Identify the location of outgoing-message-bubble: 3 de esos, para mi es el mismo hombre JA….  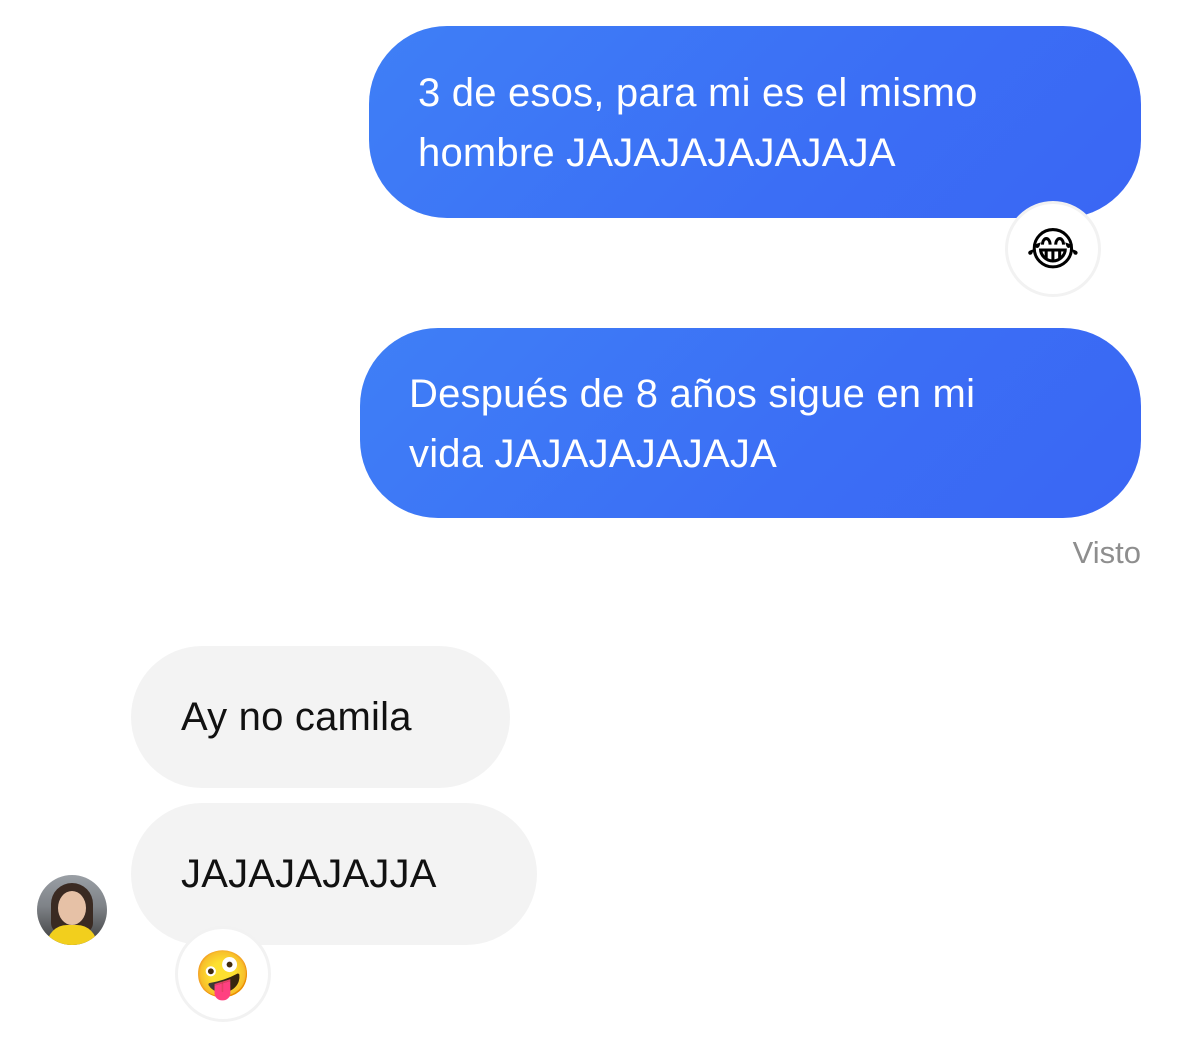
(755, 122).